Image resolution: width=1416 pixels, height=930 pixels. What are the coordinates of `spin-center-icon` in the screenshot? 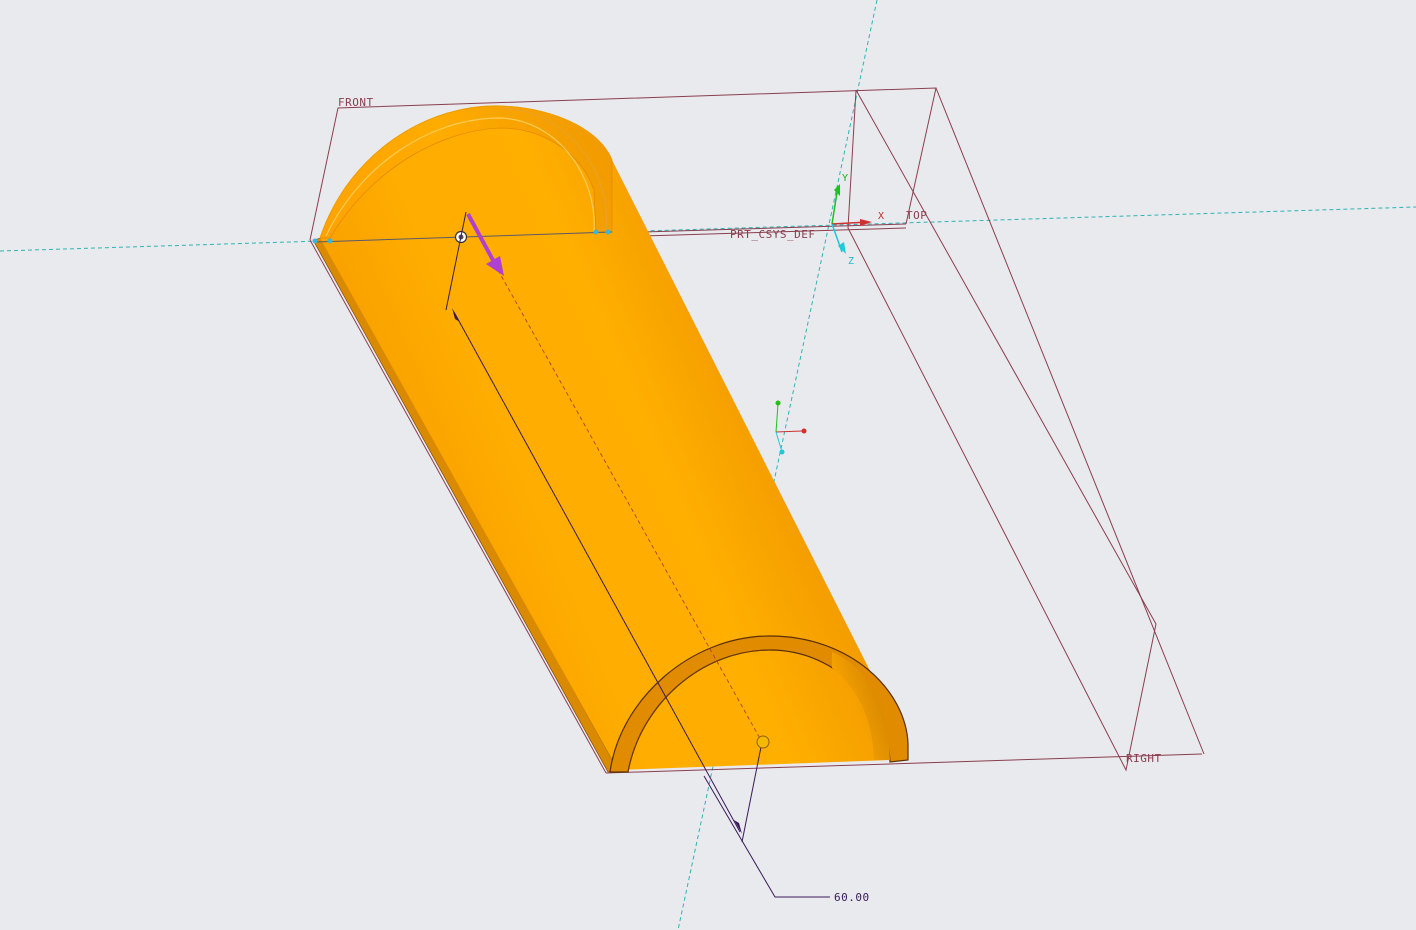 It's located at (791, 427).